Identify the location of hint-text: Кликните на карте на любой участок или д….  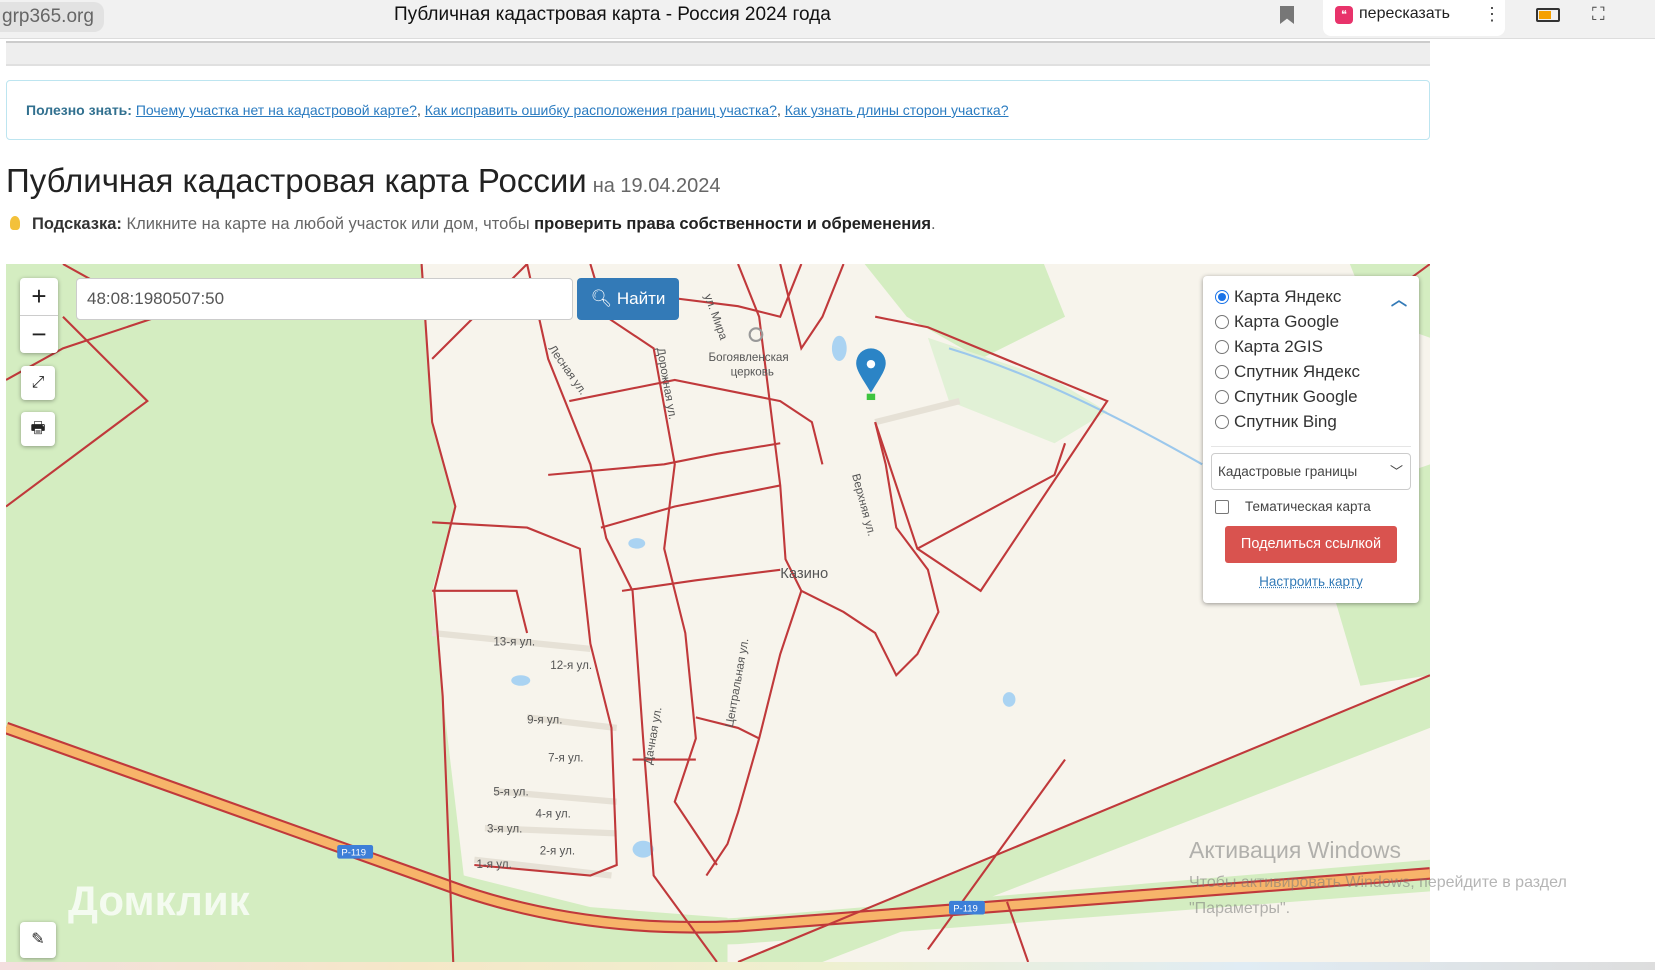
(328, 224).